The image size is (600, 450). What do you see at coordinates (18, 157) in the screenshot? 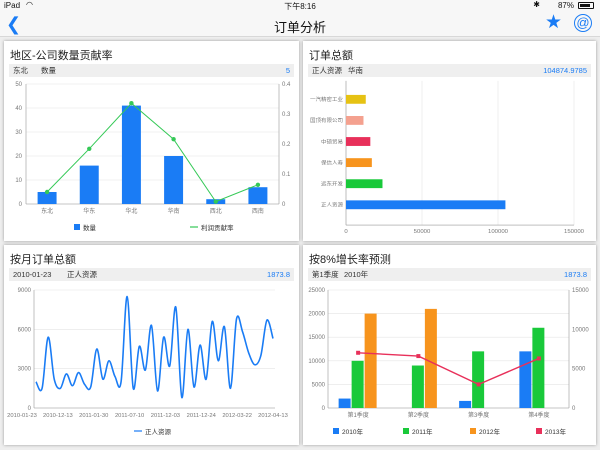
I see `y-tick-label: 20` at bounding box center [18, 157].